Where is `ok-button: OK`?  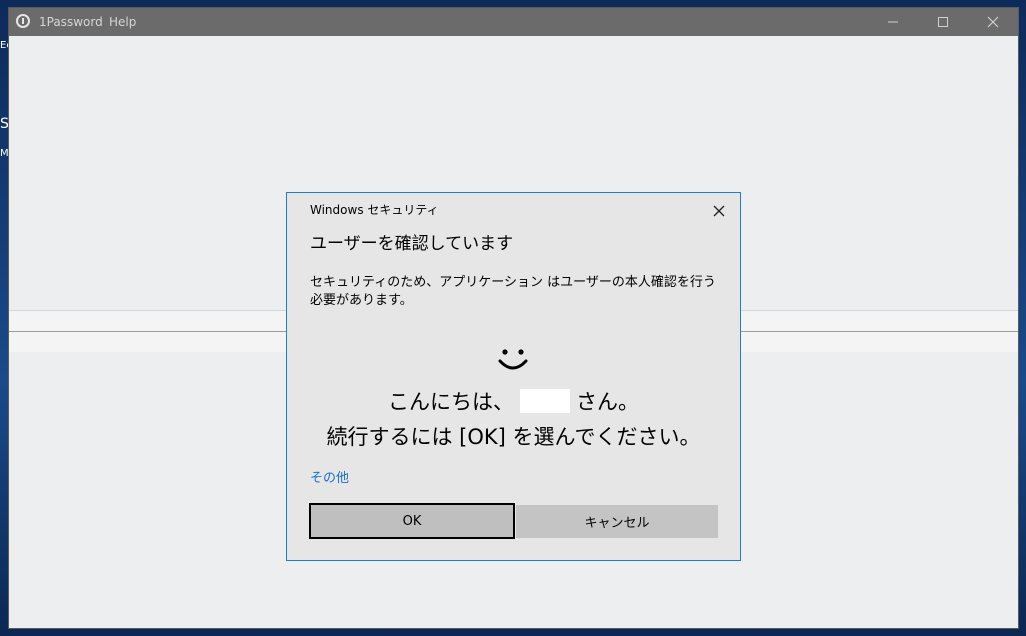
ok-button: OK is located at coordinates (412, 521).